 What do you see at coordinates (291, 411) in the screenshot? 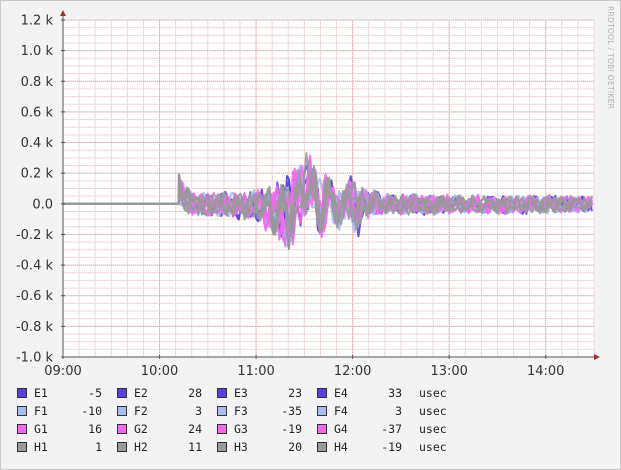
I see `legend-series-value: -35` at bounding box center [291, 411].